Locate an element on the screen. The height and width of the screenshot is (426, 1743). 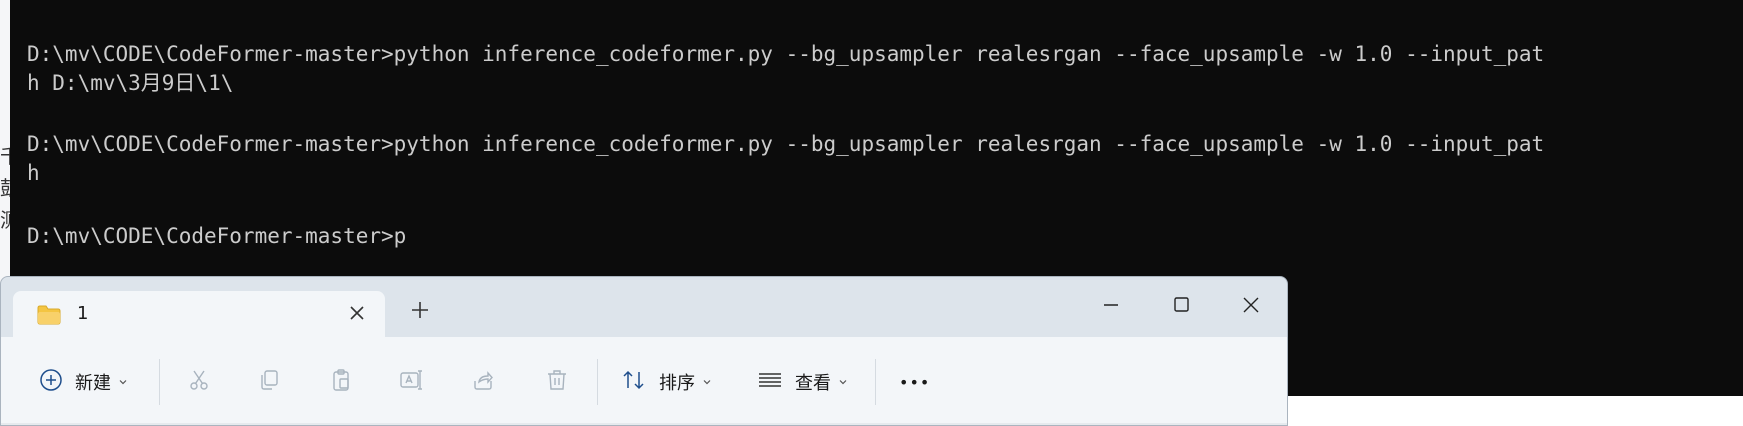
delete-button is located at coordinates (557, 382).